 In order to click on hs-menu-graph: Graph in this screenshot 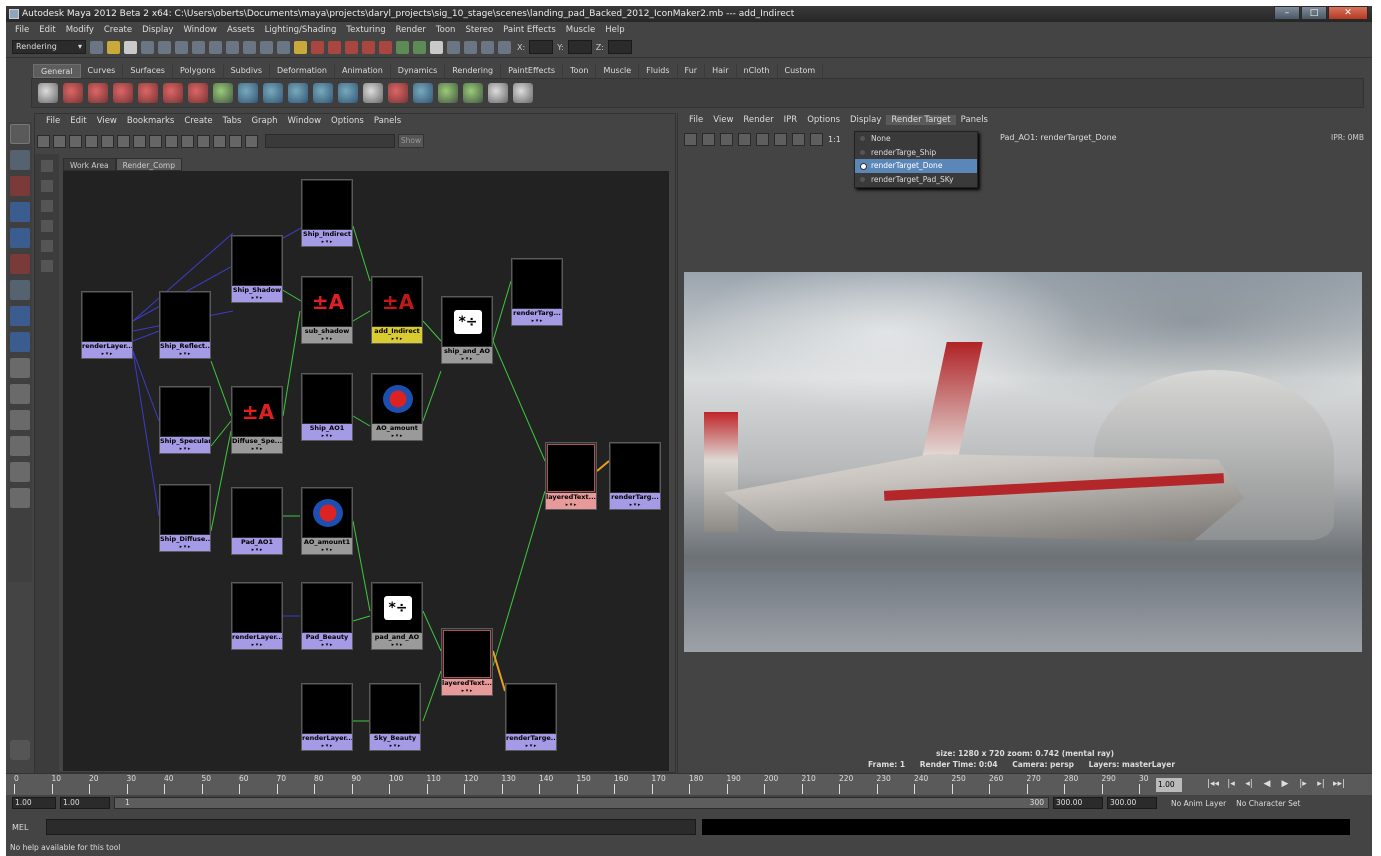, I will do `click(264, 121)`.